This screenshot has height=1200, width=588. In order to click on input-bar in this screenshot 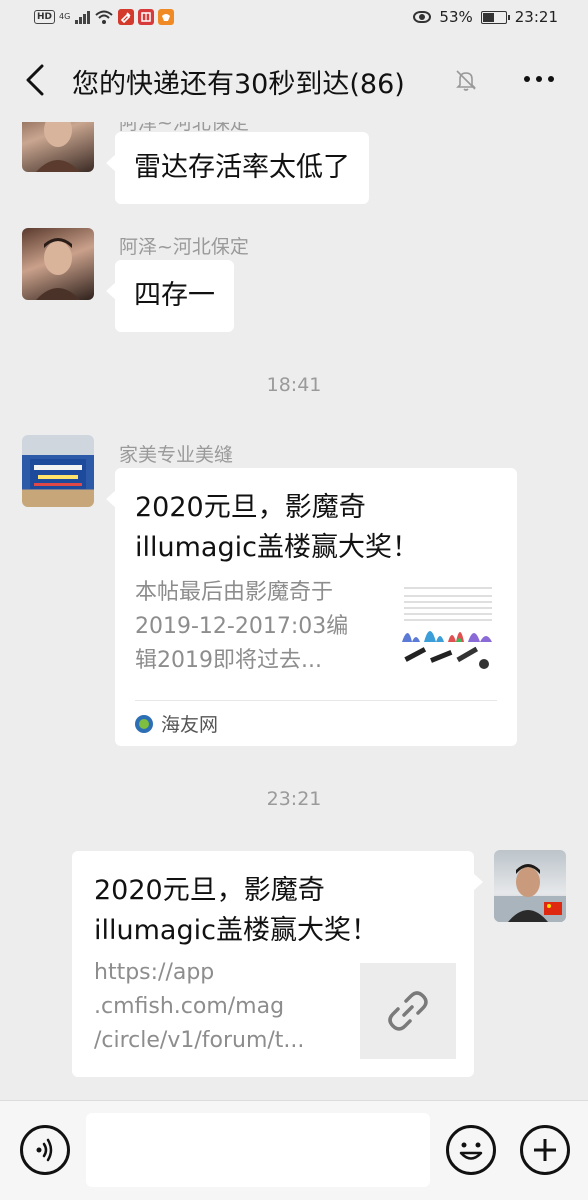, I will do `click(294, 1150)`.